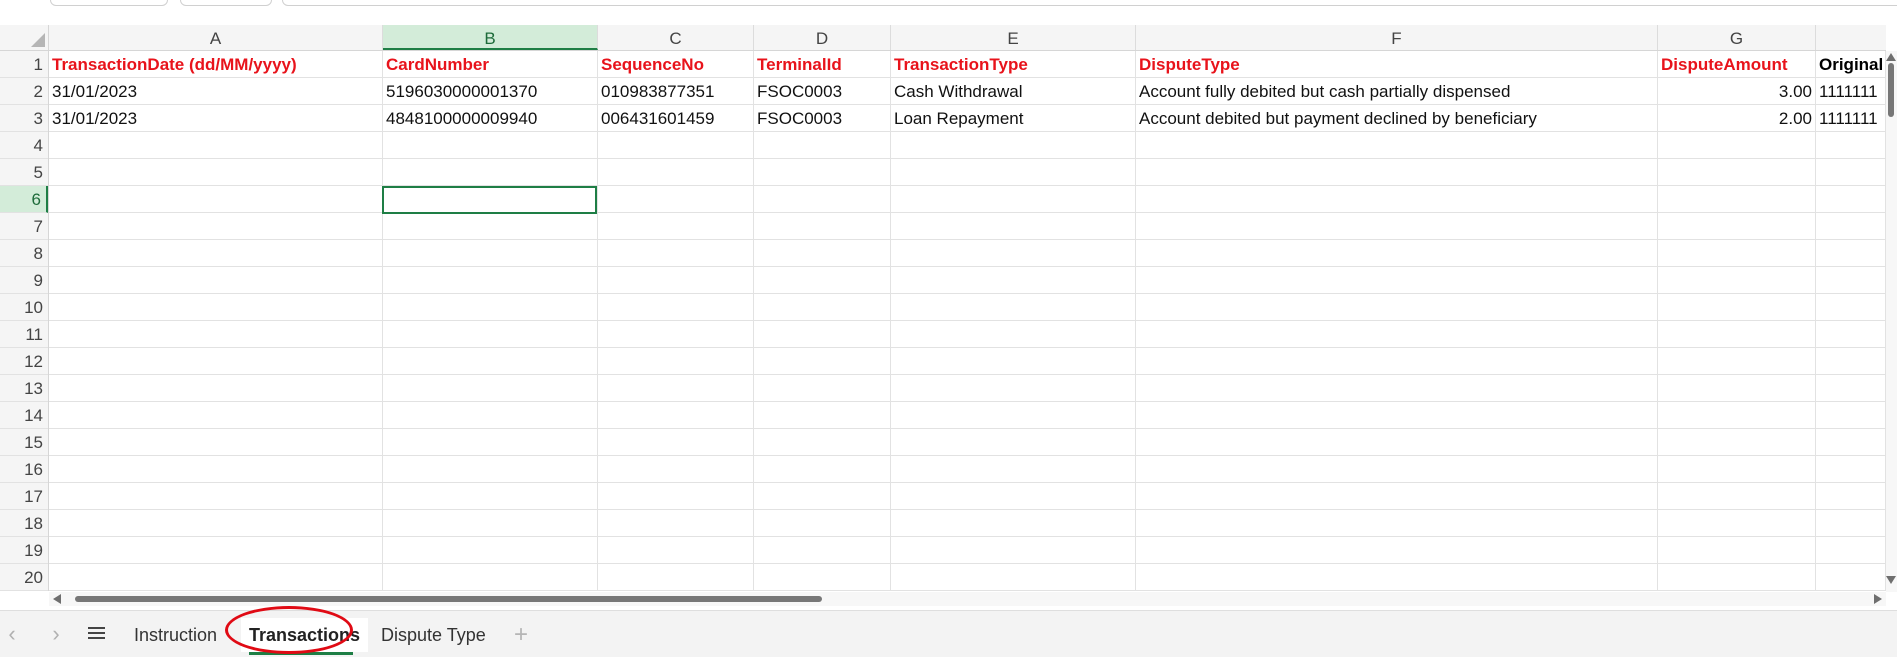 The height and width of the screenshot is (657, 1897). What do you see at coordinates (822, 415) in the screenshot?
I see `cell-d14` at bounding box center [822, 415].